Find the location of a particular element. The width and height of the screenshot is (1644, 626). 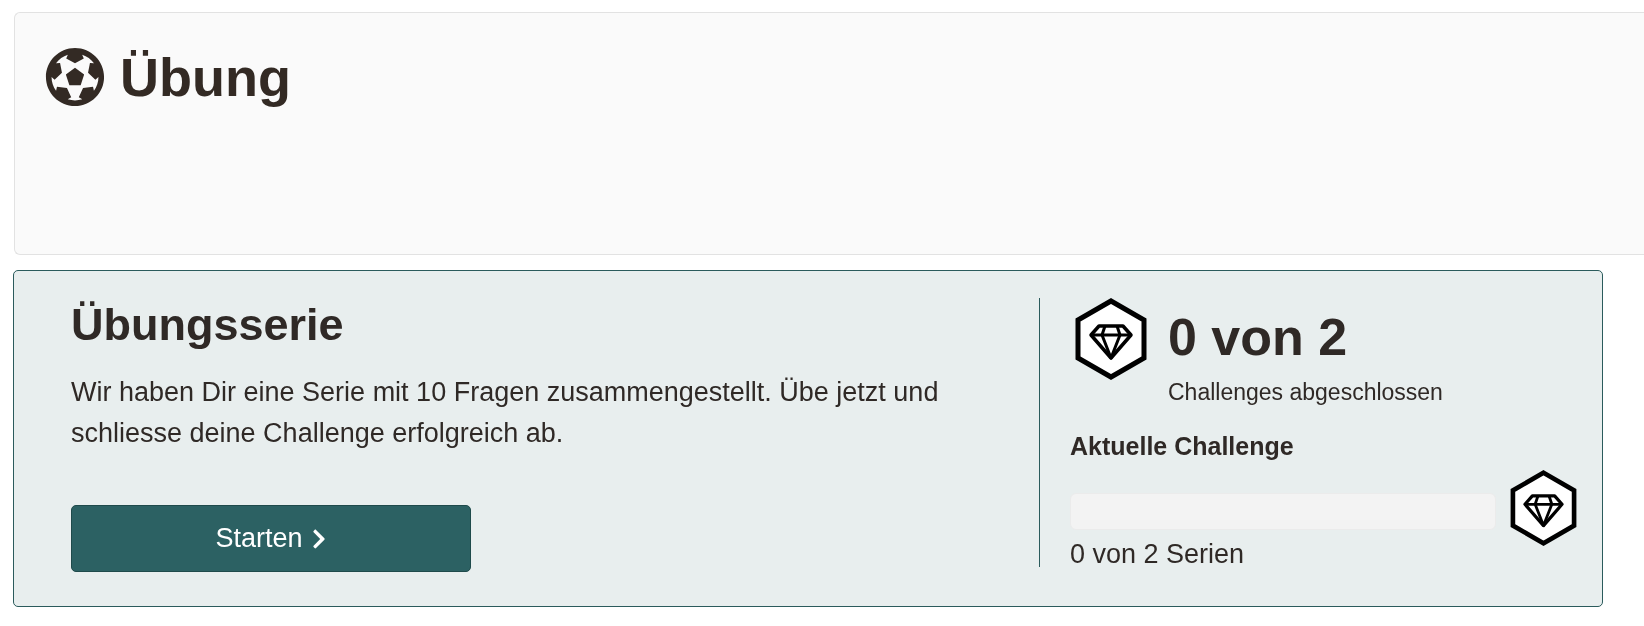

completed-label: Challenges abgeschlossen is located at coordinates (1305, 392).